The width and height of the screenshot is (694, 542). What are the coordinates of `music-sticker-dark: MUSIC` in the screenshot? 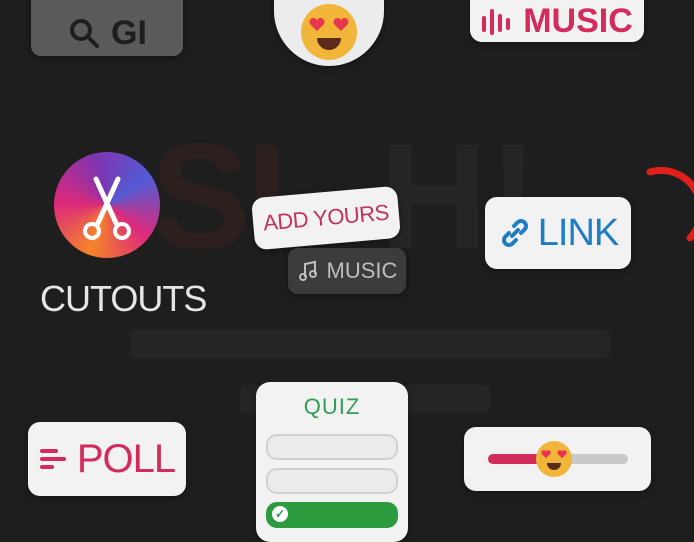 It's located at (347, 271).